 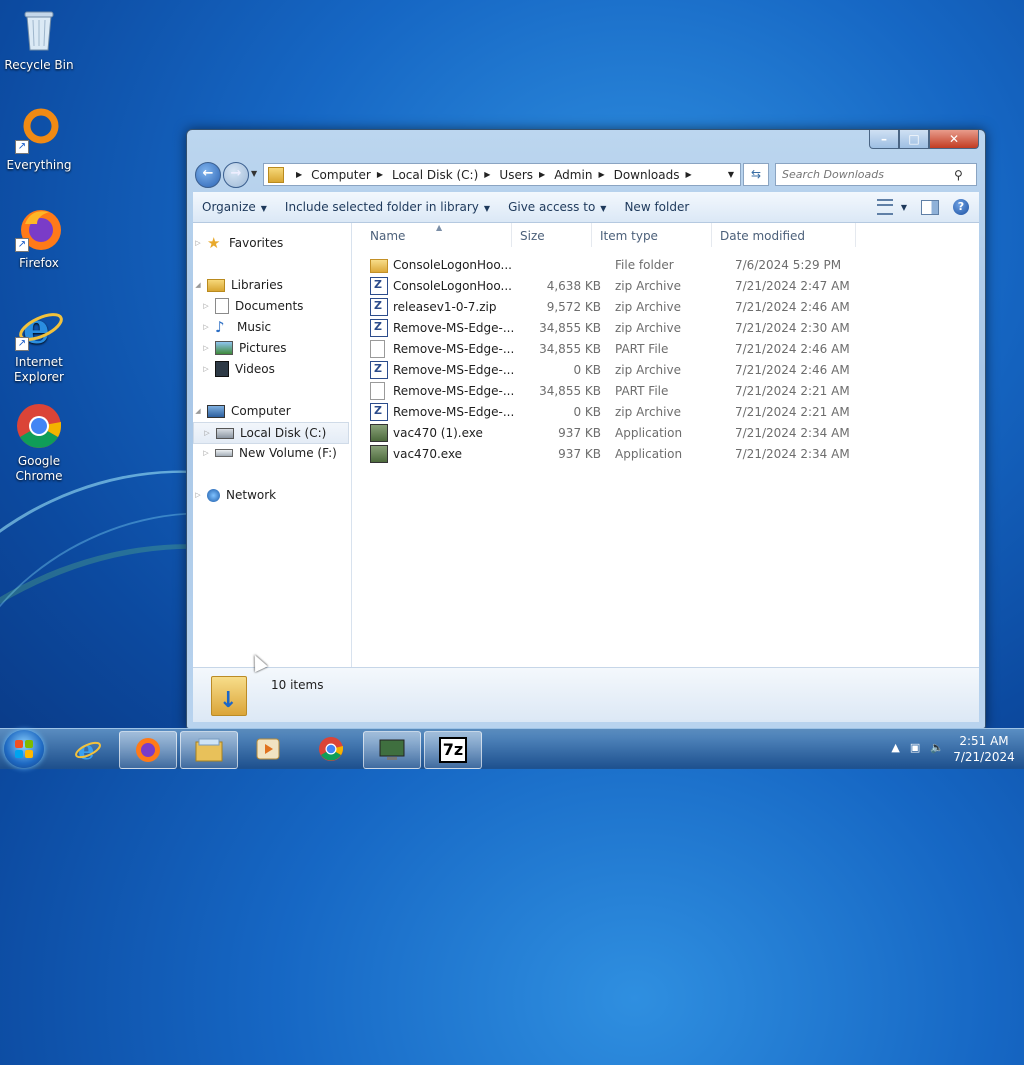 What do you see at coordinates (930, 207) in the screenshot?
I see `preview-pane-icon` at bounding box center [930, 207].